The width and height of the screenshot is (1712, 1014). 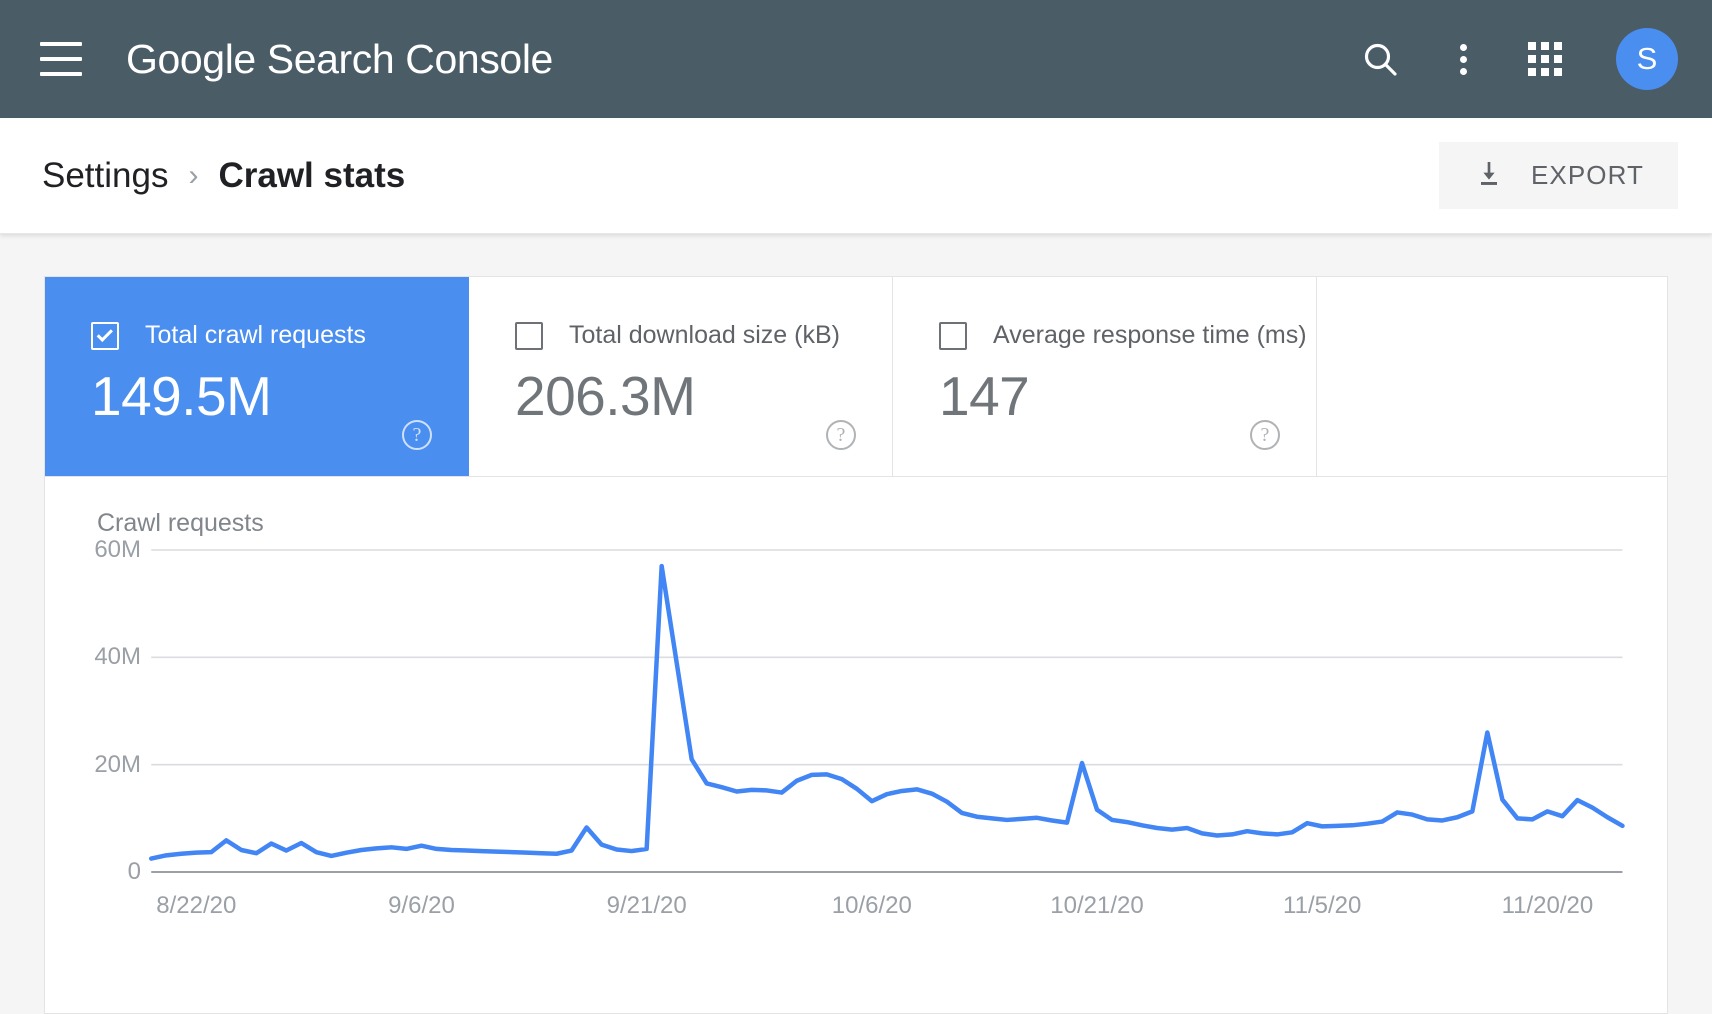 What do you see at coordinates (255, 335) in the screenshot?
I see `metric-label: Total crawl requests` at bounding box center [255, 335].